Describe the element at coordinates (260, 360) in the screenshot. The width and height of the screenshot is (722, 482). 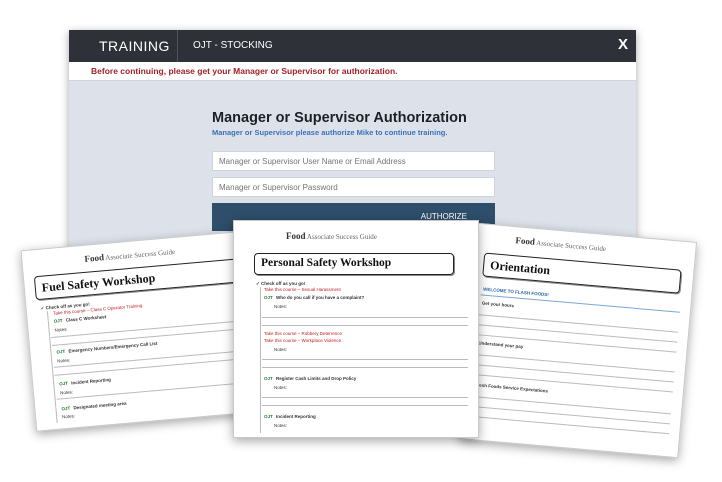
I see `doc-vline` at that location.